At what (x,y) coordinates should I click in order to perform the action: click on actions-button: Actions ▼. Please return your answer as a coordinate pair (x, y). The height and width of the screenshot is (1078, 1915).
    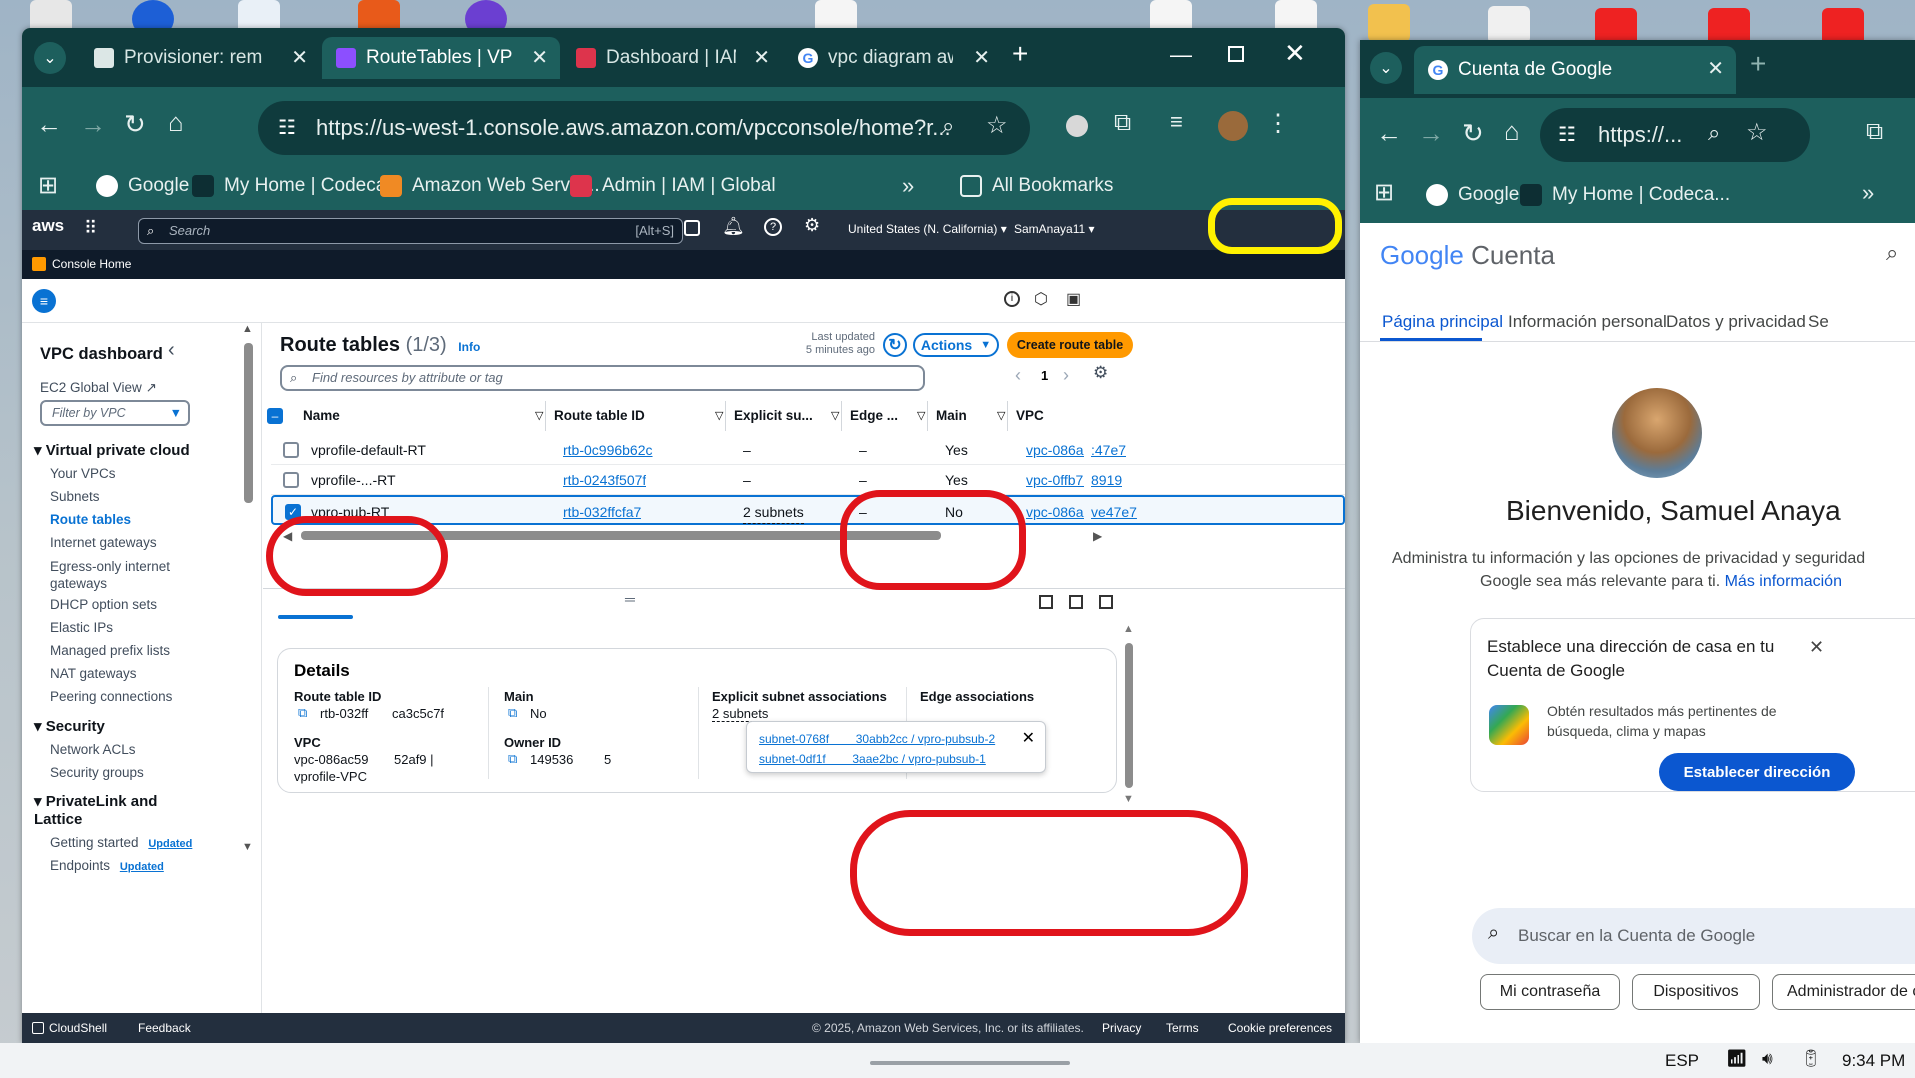
    Looking at the image, I should click on (956, 345).